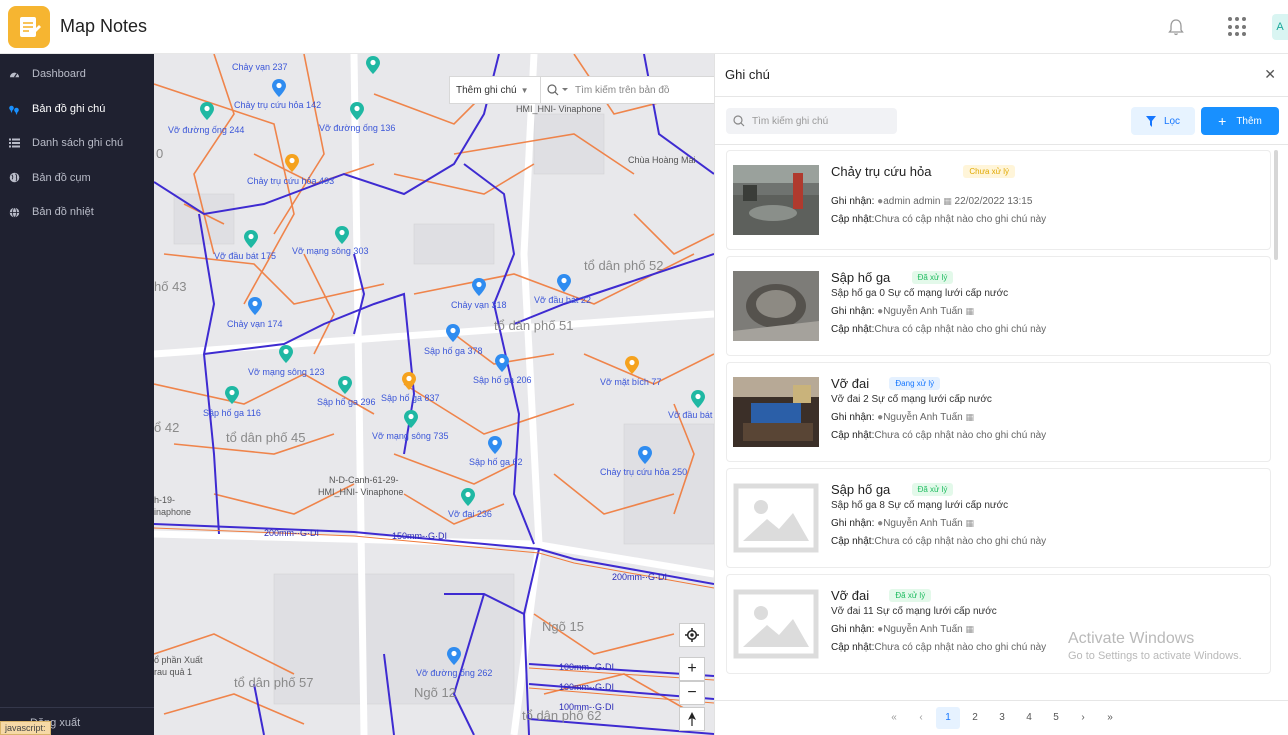 The height and width of the screenshot is (735, 1288). I want to click on update-text: Chưa có cập nhật nào cho ghi chú này, so click(960, 219).